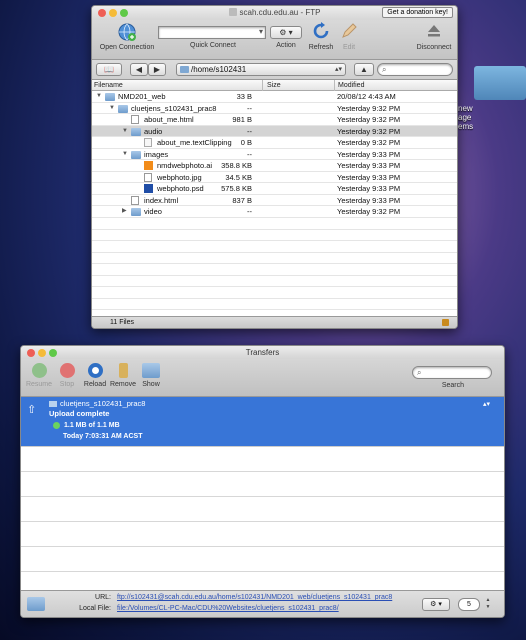  Describe the element at coordinates (369, 120) in the screenshot. I see `file-modified: Yesterday 9:32 PM` at that location.